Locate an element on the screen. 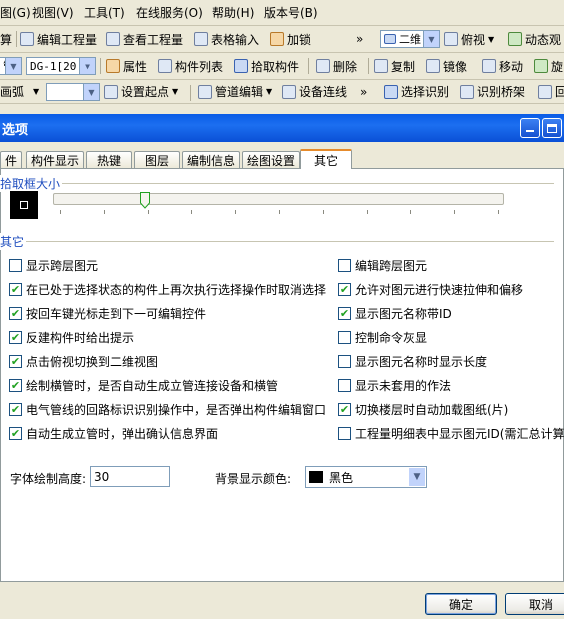  bg-color-select: 黑色 ▼ is located at coordinates (366, 477).